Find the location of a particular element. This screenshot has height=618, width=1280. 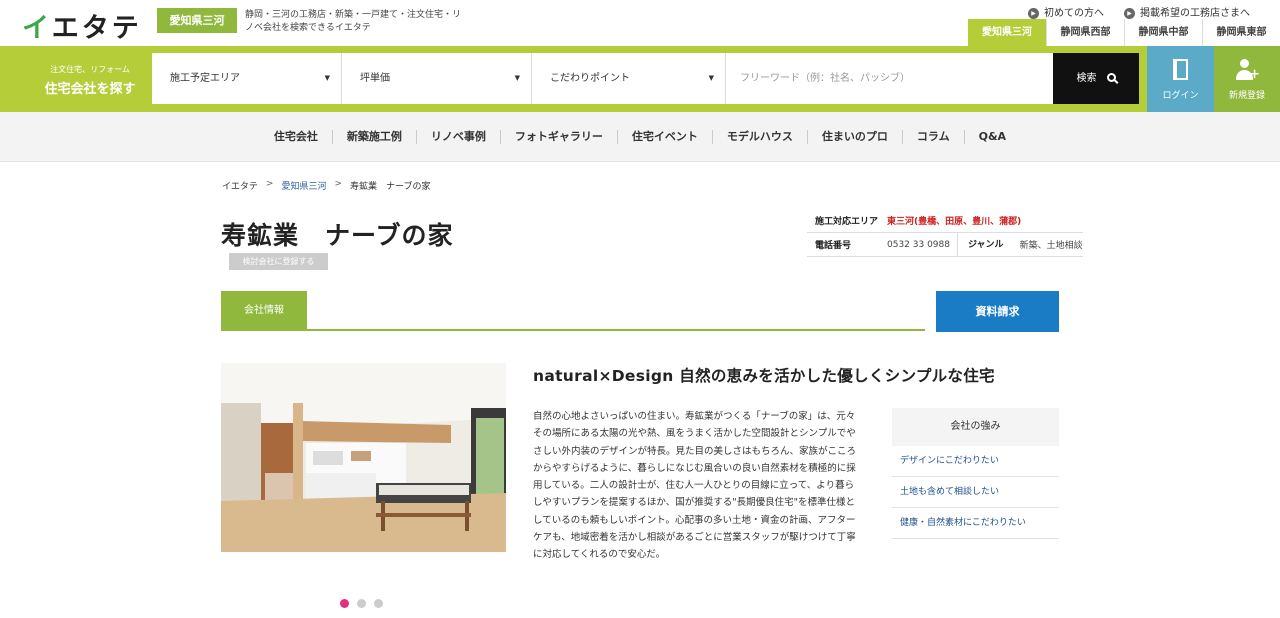

area-select: 施工予定エリア ▼ is located at coordinates (247, 78).